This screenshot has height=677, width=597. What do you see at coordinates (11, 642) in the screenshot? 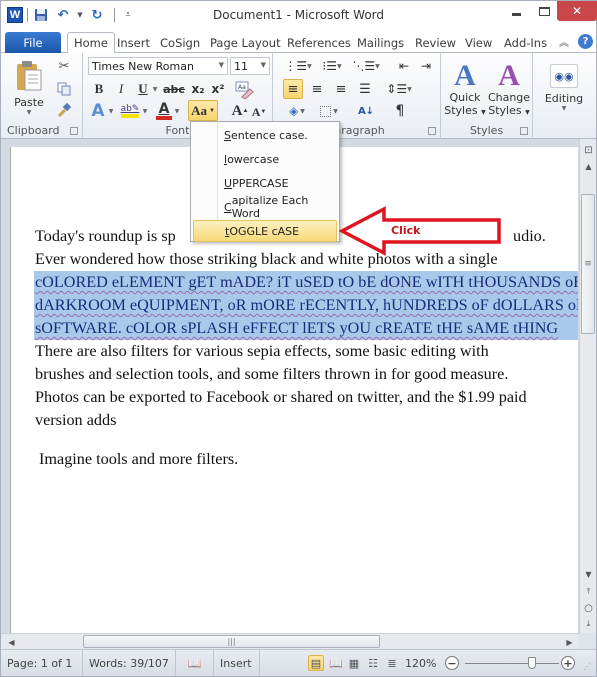
I see `scroll-left-button: ◀` at bounding box center [11, 642].